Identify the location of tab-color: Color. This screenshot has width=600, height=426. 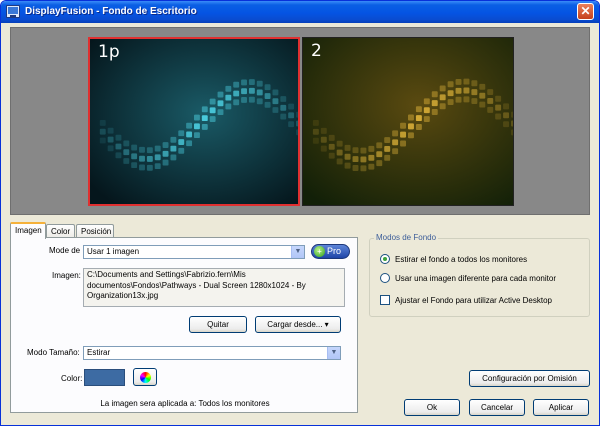
(60, 231).